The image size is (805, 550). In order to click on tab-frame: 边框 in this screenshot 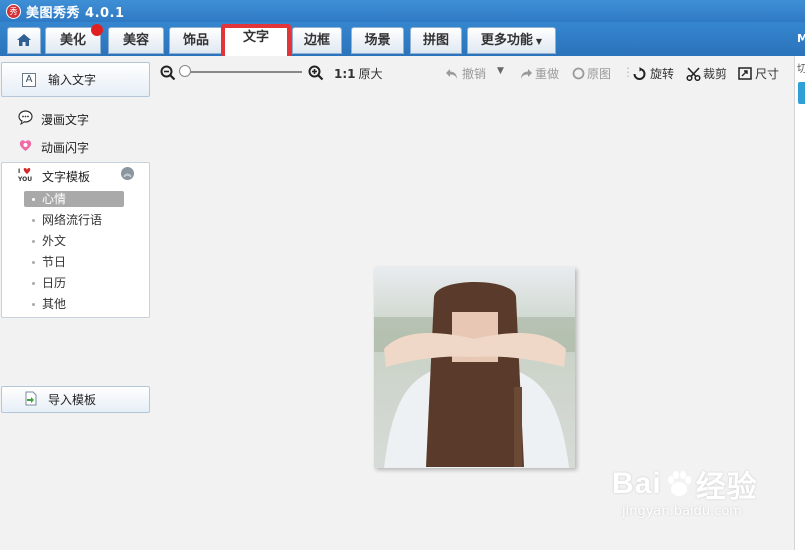, I will do `click(317, 40)`.